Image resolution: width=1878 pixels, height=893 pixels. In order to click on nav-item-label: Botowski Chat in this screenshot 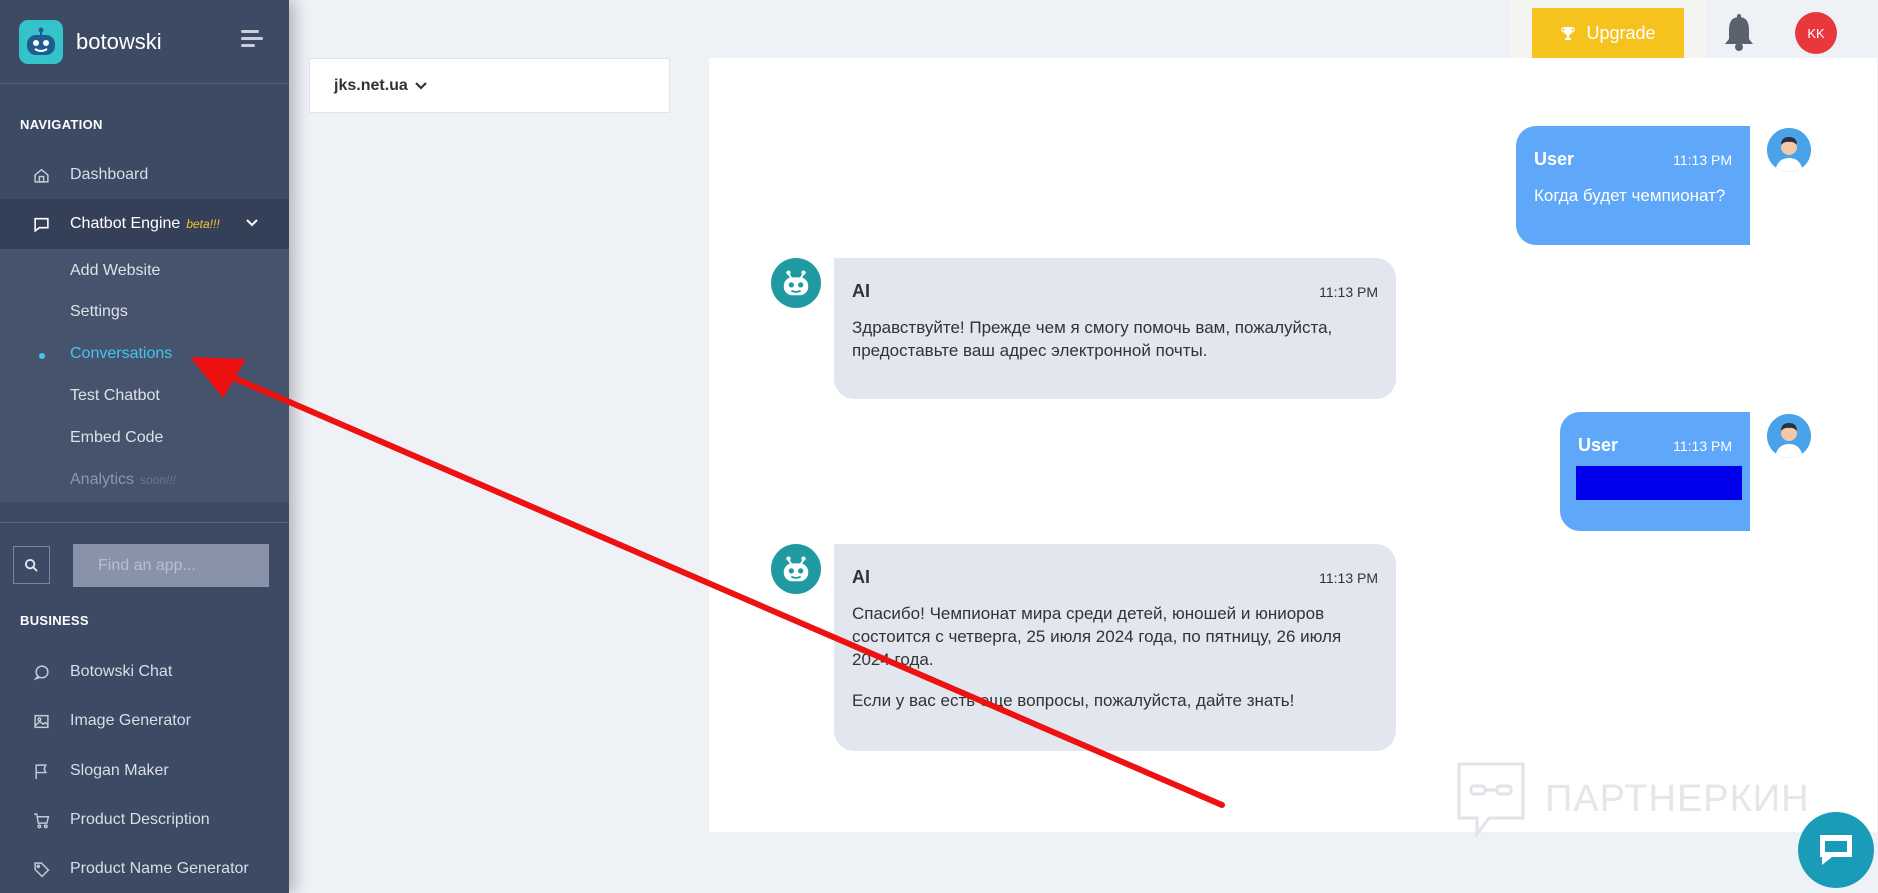, I will do `click(121, 671)`.